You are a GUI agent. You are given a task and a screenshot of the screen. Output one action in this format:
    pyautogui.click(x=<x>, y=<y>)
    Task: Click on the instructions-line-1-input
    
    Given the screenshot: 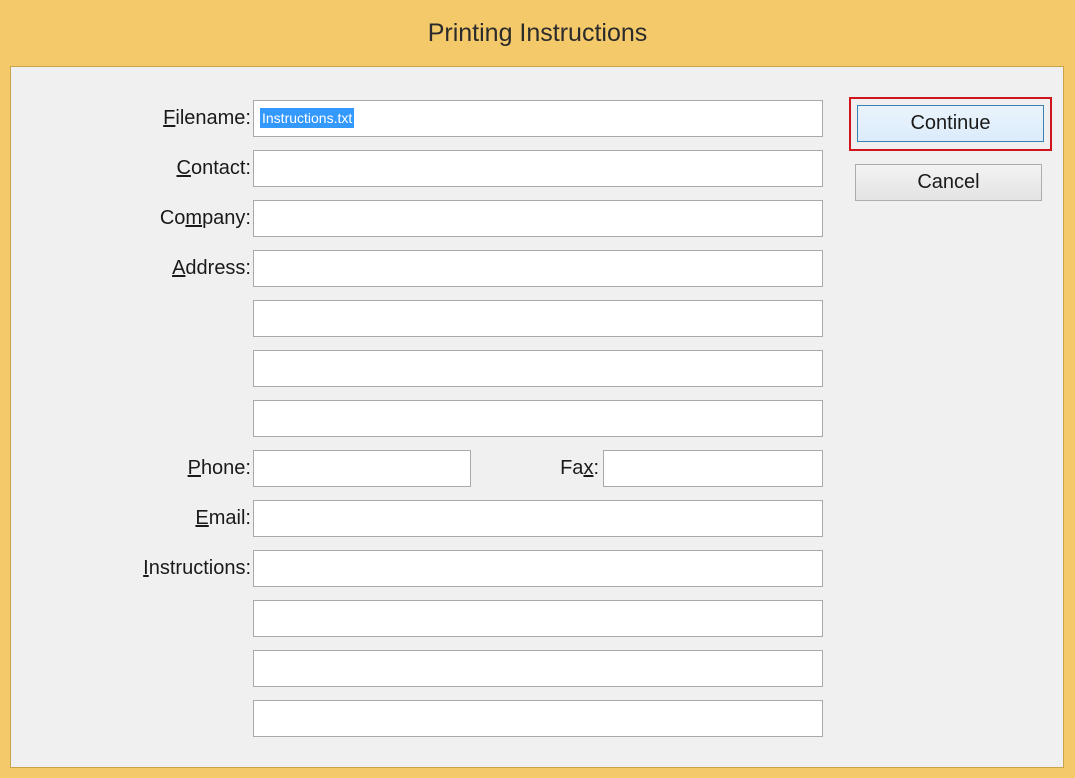 What is the action you would take?
    pyautogui.click(x=538, y=568)
    